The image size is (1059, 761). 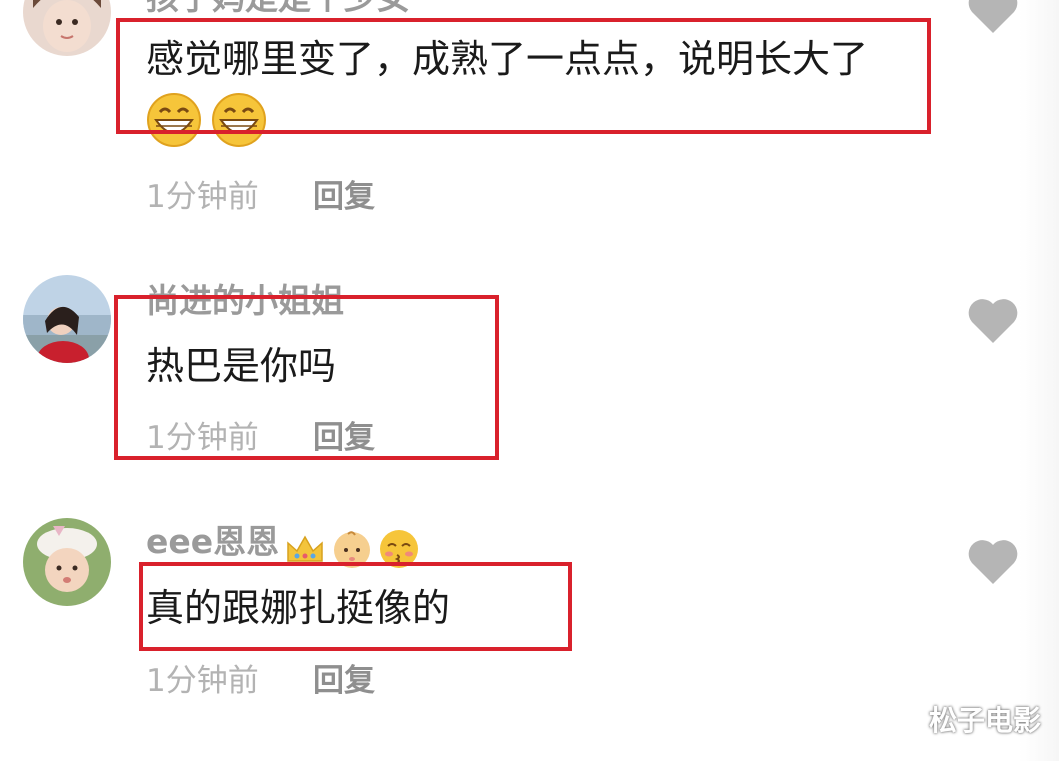 I want to click on watermark: 松子电影, so click(x=984, y=720).